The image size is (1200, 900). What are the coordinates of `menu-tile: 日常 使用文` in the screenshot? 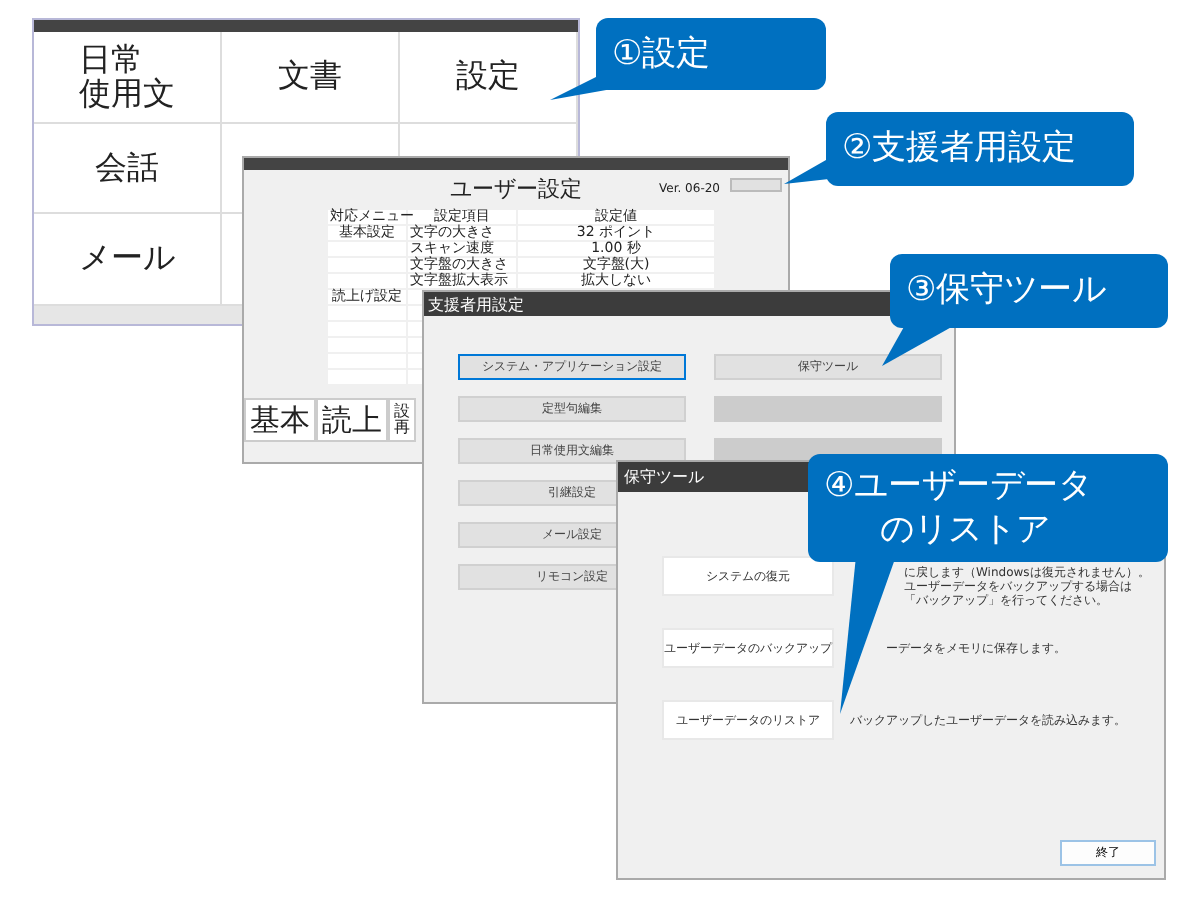 It's located at (128, 78).